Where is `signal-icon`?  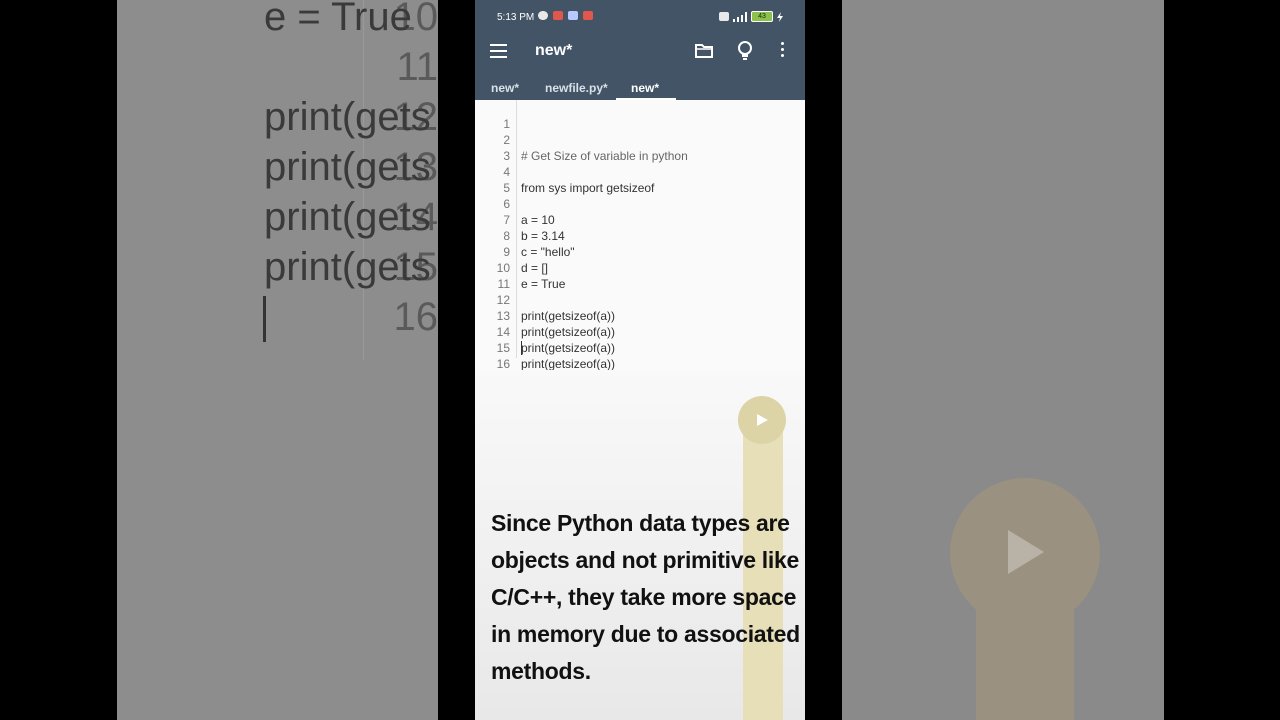
signal-icon is located at coordinates (740, 16).